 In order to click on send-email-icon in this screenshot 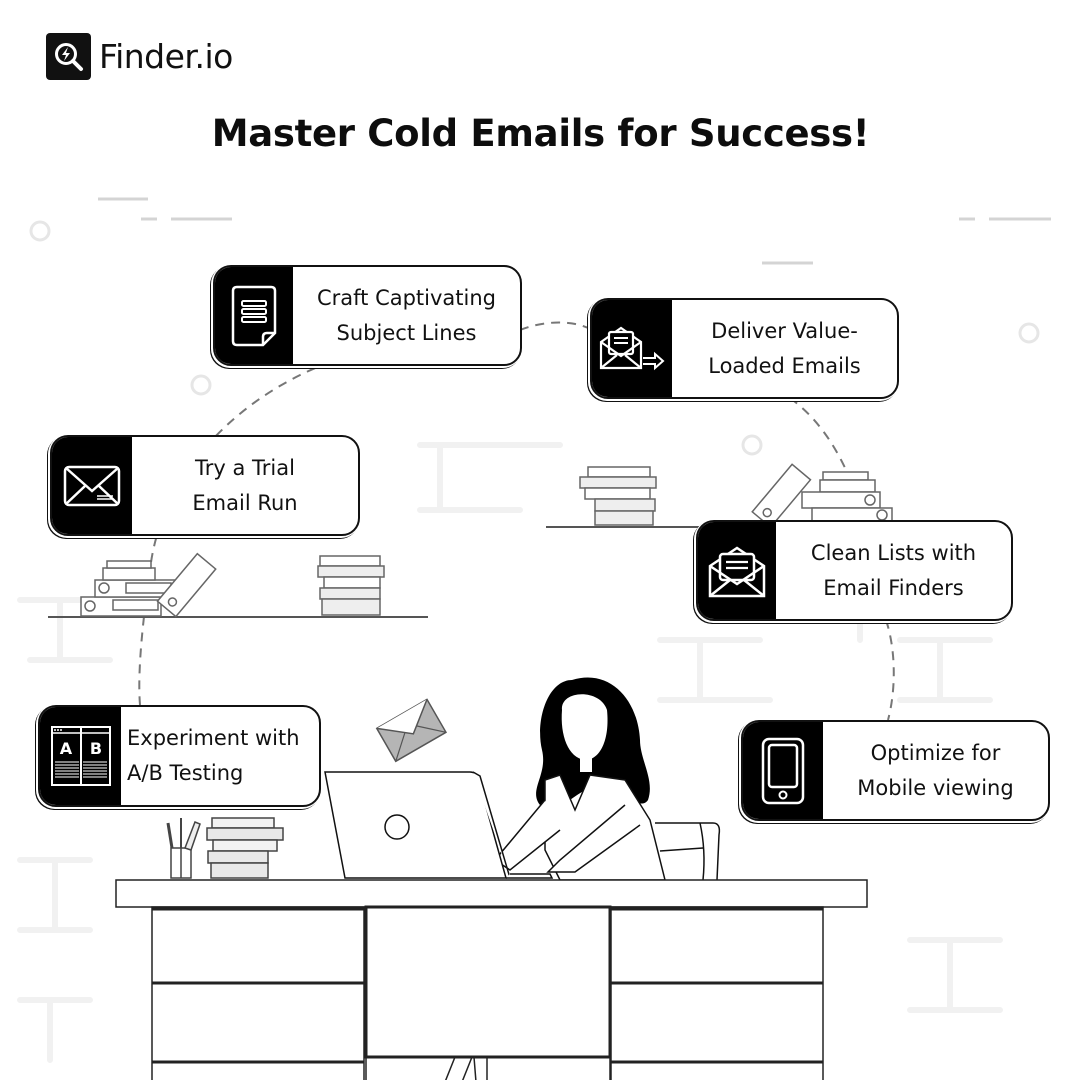, I will do `click(632, 348)`.